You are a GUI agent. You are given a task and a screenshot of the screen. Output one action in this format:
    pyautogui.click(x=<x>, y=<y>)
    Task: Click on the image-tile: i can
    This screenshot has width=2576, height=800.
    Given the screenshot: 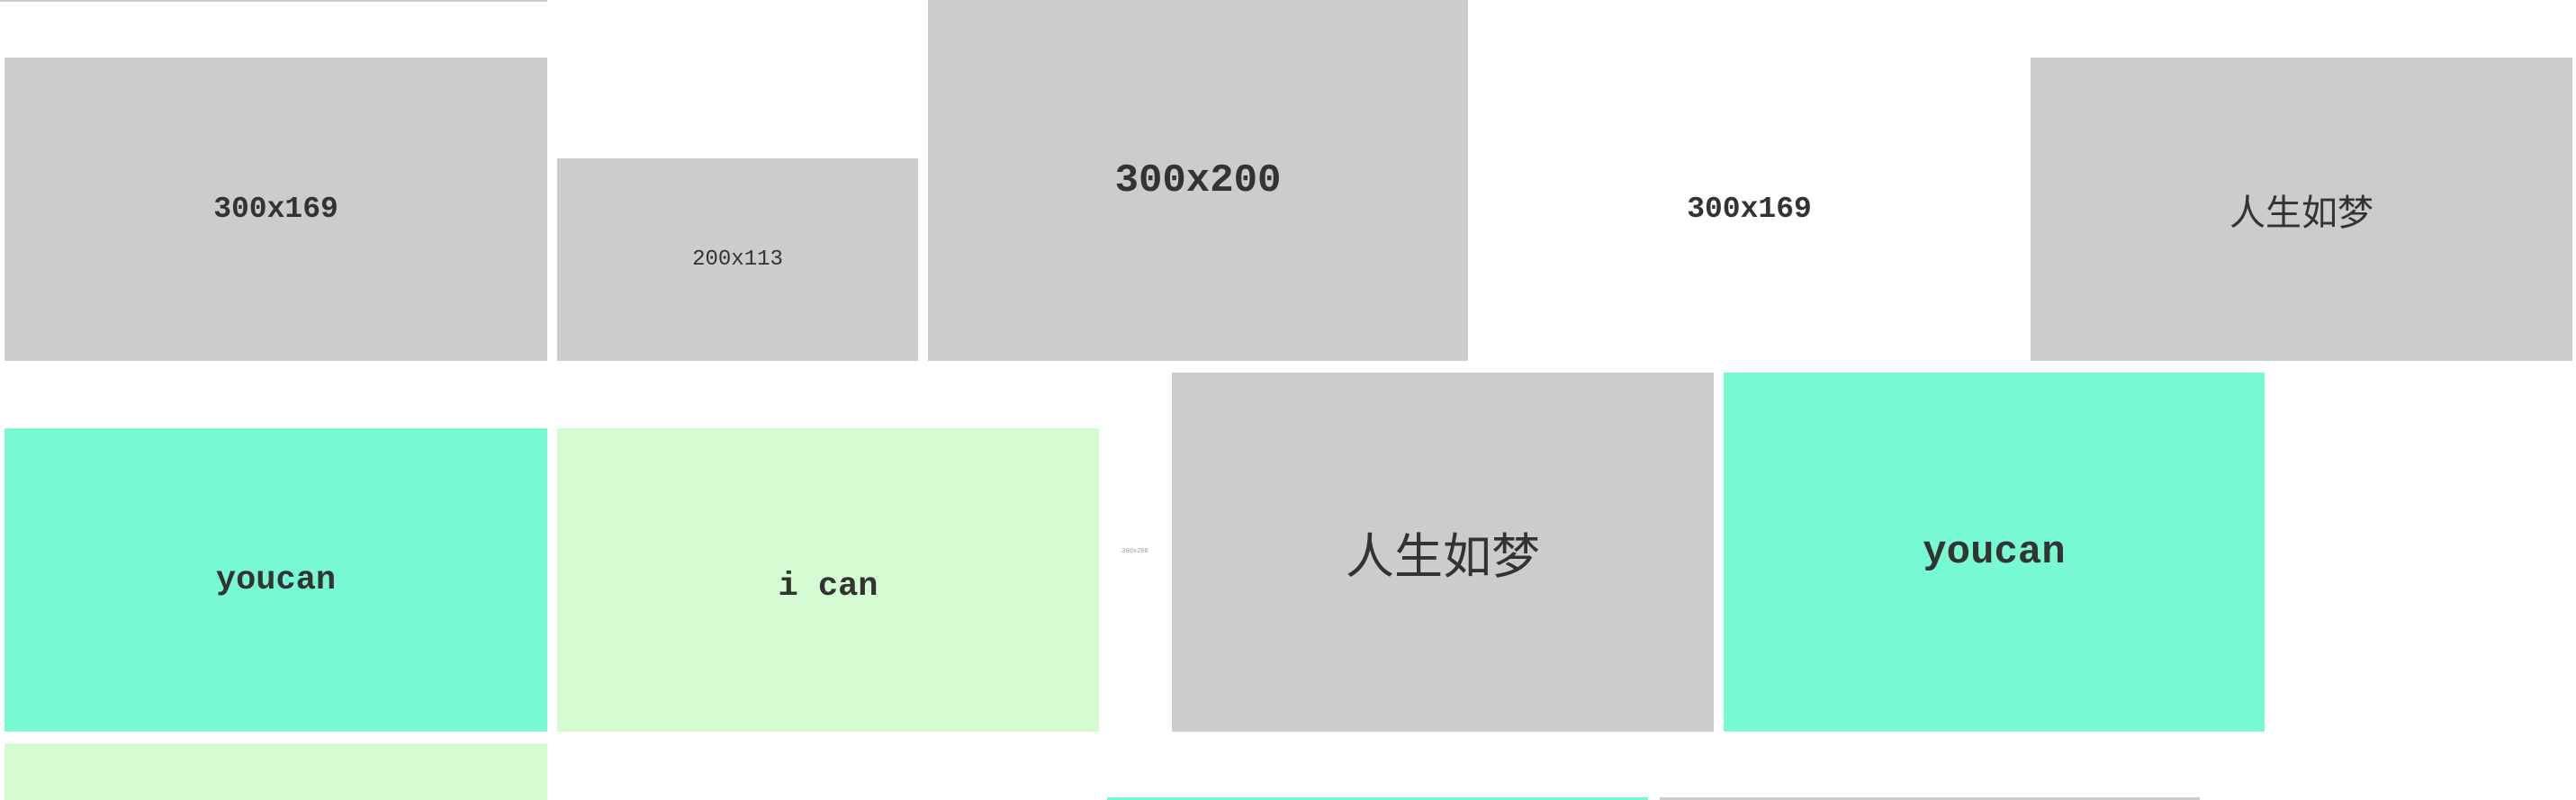 What is the action you would take?
    pyautogui.click(x=828, y=580)
    